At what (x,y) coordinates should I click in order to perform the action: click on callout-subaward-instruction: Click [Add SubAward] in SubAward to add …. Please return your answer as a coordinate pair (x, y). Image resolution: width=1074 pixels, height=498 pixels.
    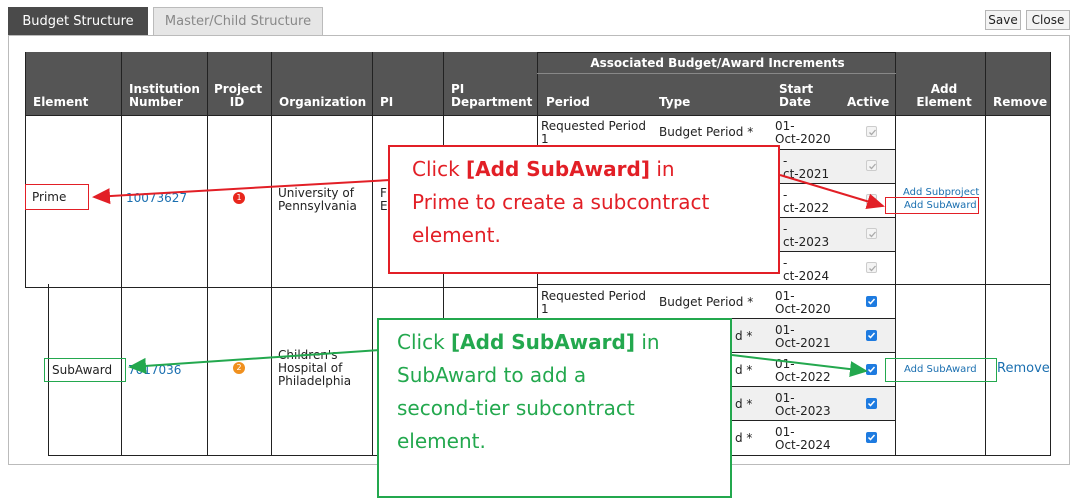
    Looking at the image, I should click on (554, 408).